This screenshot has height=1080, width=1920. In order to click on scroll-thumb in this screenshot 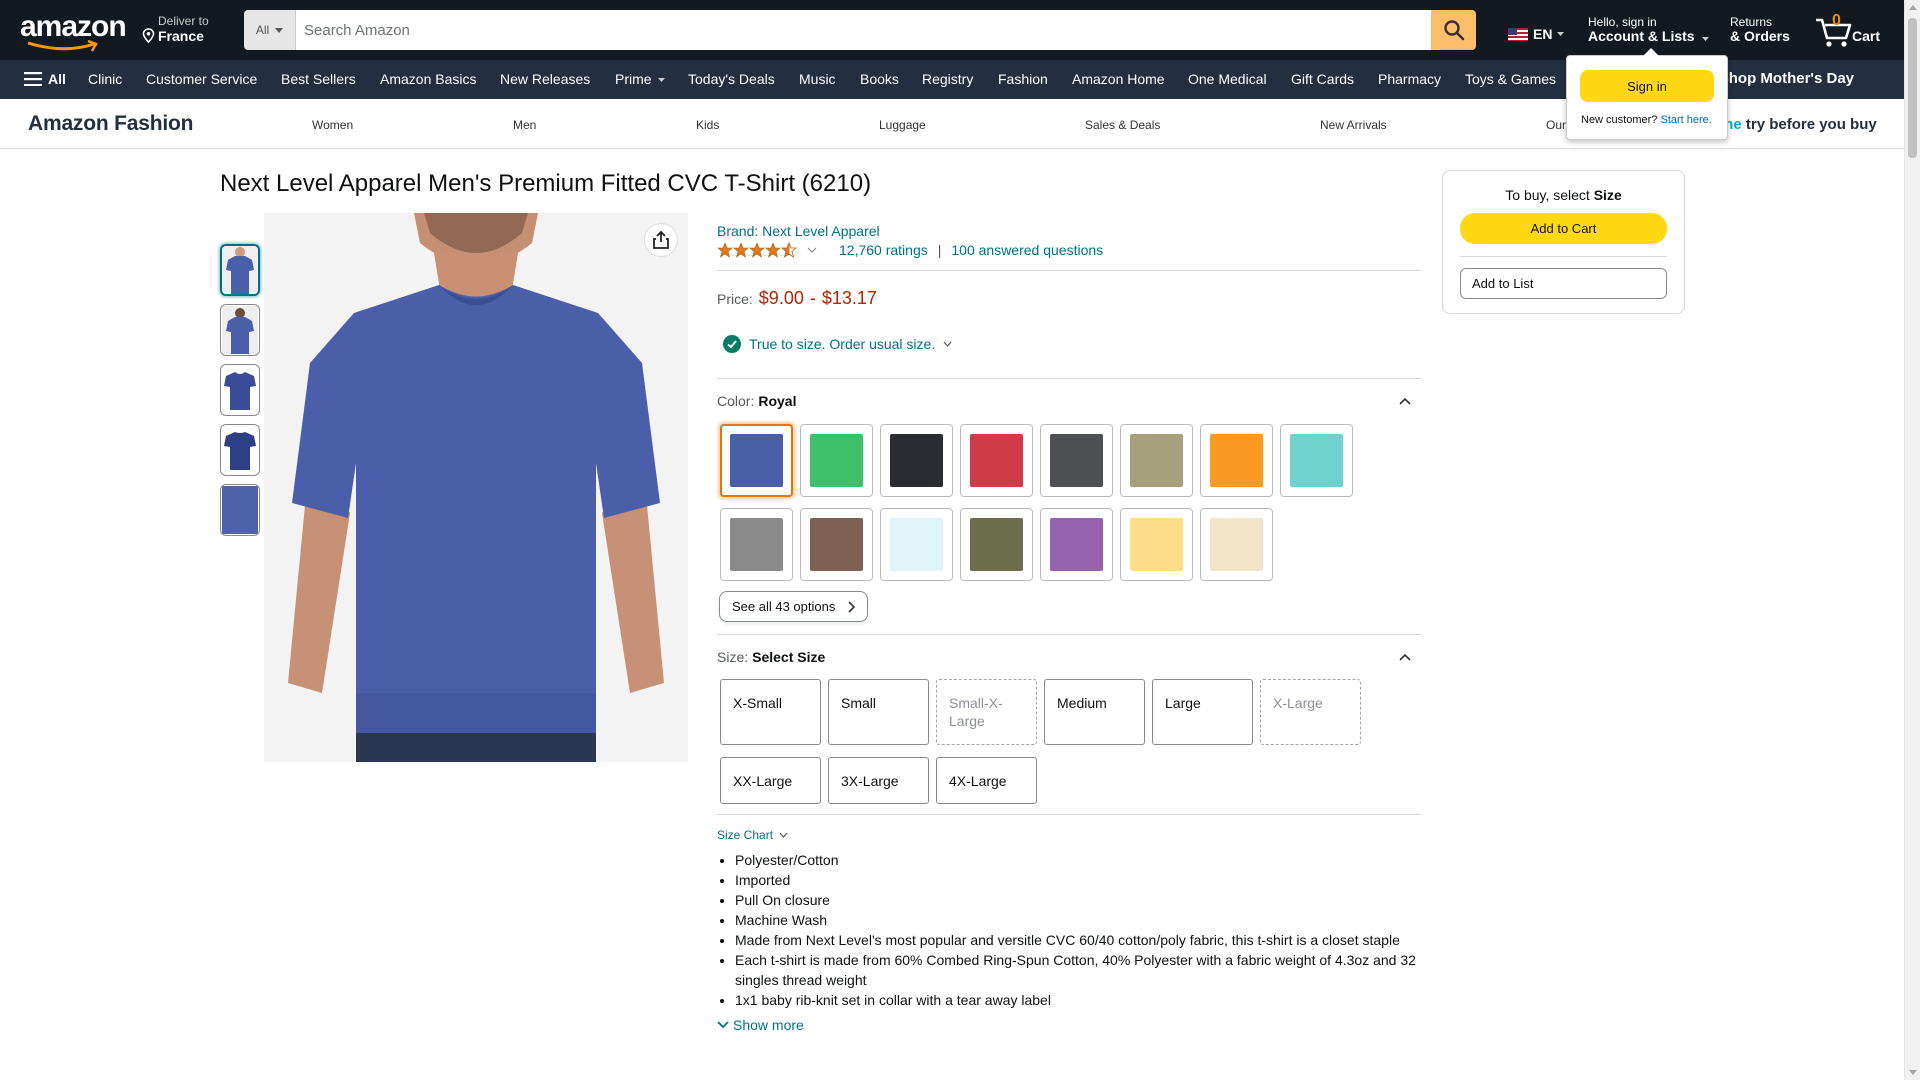, I will do `click(1912, 88)`.